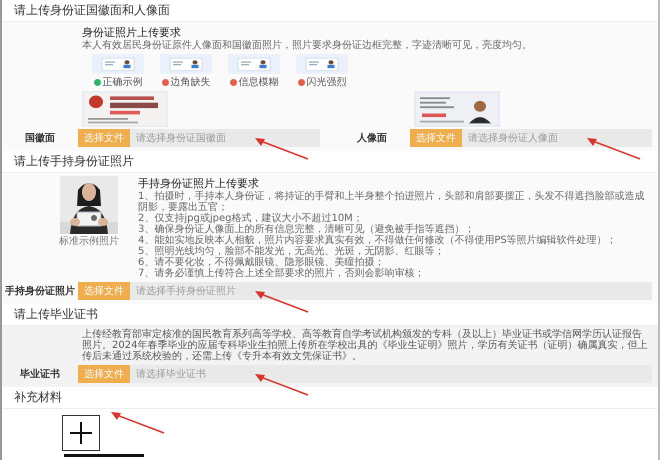 The width and height of the screenshot is (660, 460). Describe the element at coordinates (199, 183) in the screenshot. I see `requirements-title: 手持身份证照片上传要求` at that location.